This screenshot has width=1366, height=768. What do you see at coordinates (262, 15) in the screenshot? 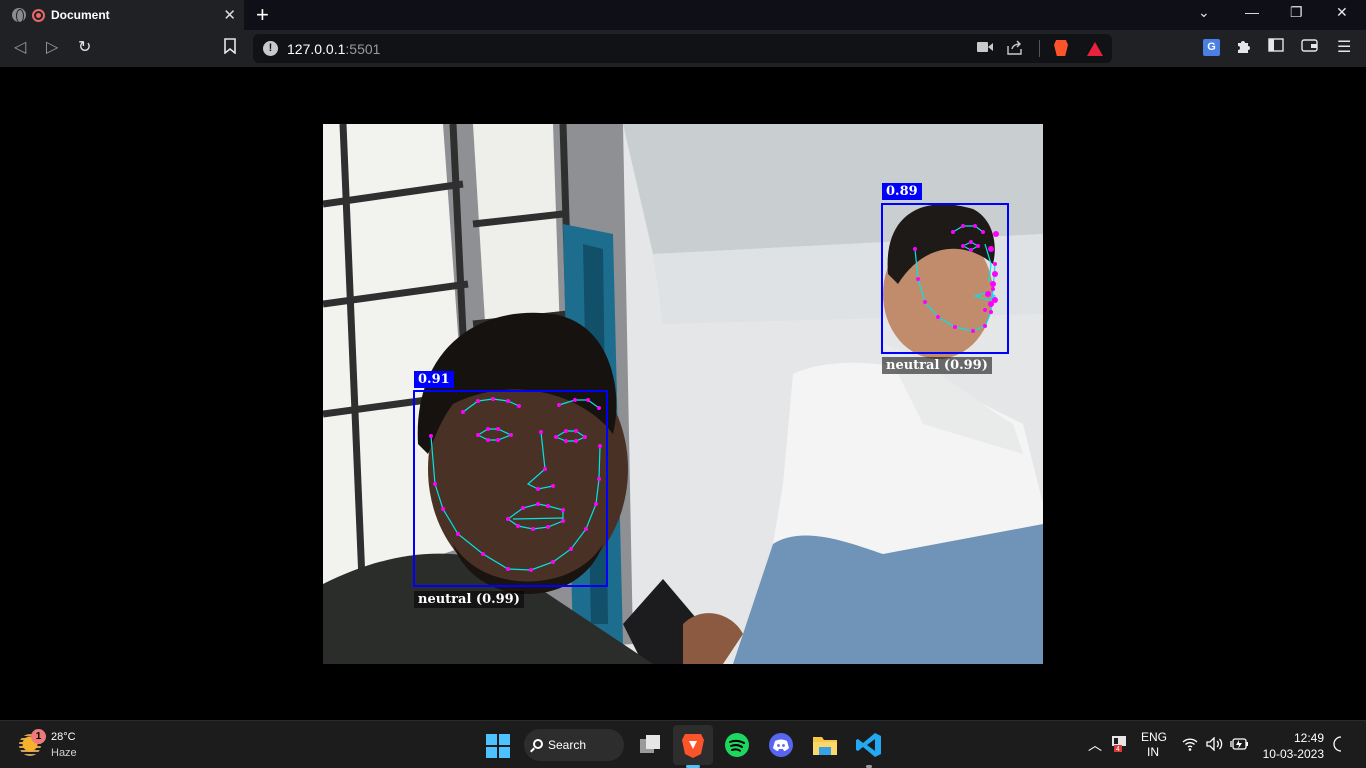
I see `new-tab-button: +` at bounding box center [262, 15].